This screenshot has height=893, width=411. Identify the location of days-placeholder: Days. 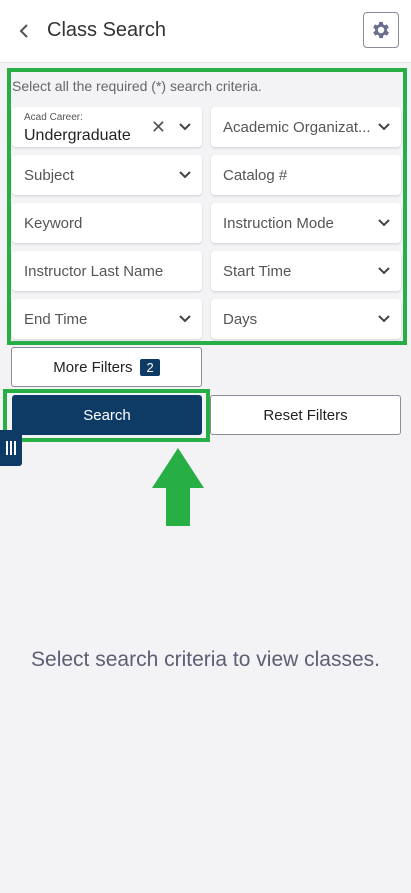
(240, 319).